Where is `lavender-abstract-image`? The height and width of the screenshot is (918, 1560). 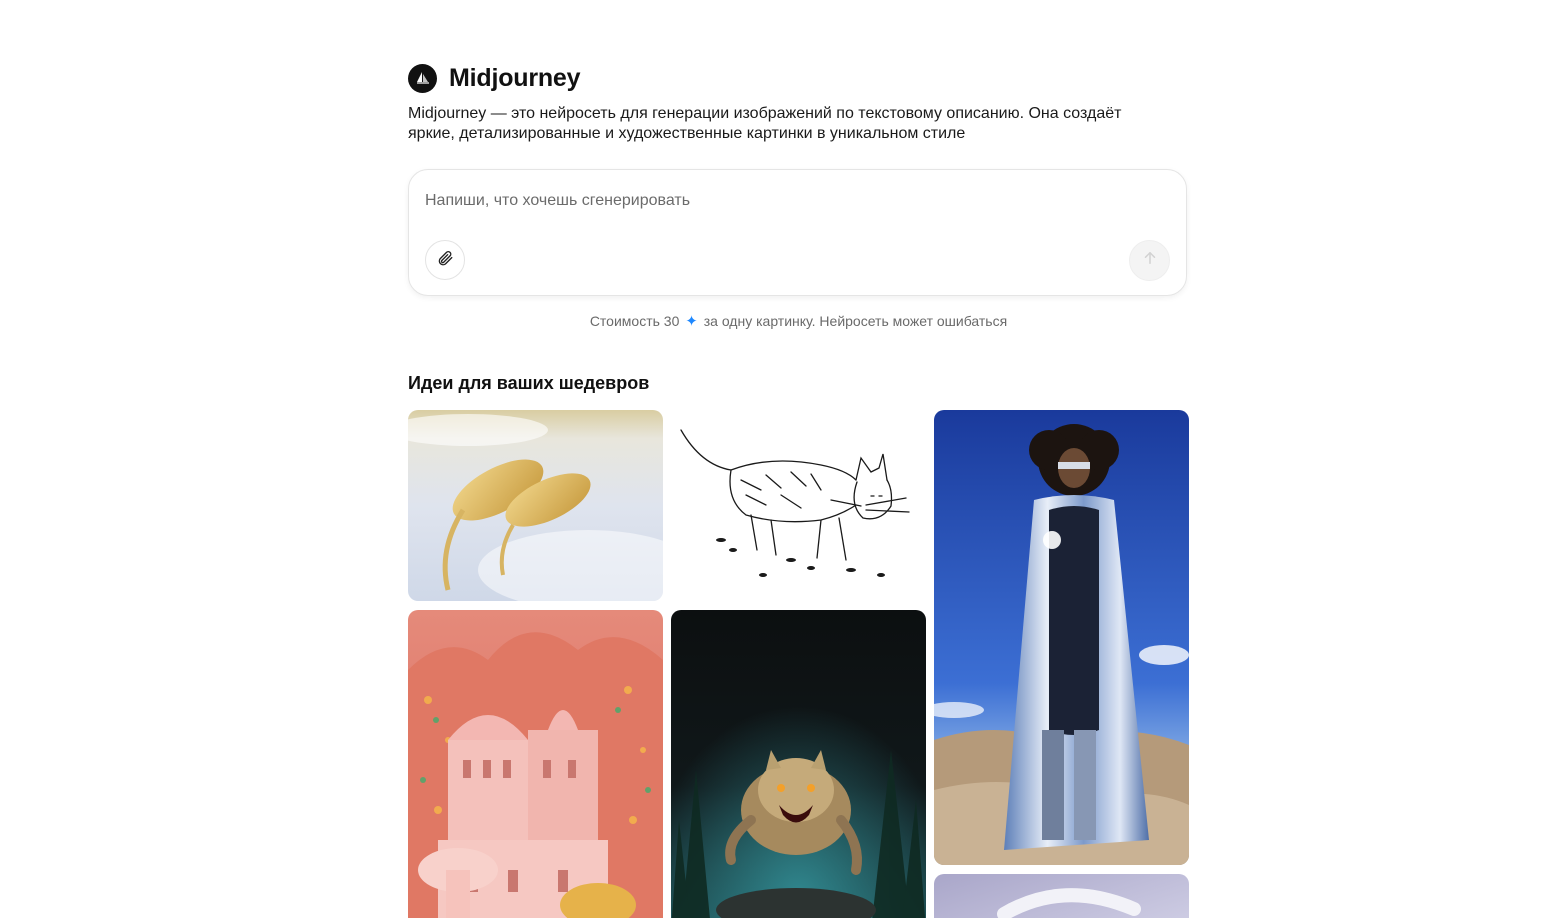
lavender-abstract-image is located at coordinates (1061, 896).